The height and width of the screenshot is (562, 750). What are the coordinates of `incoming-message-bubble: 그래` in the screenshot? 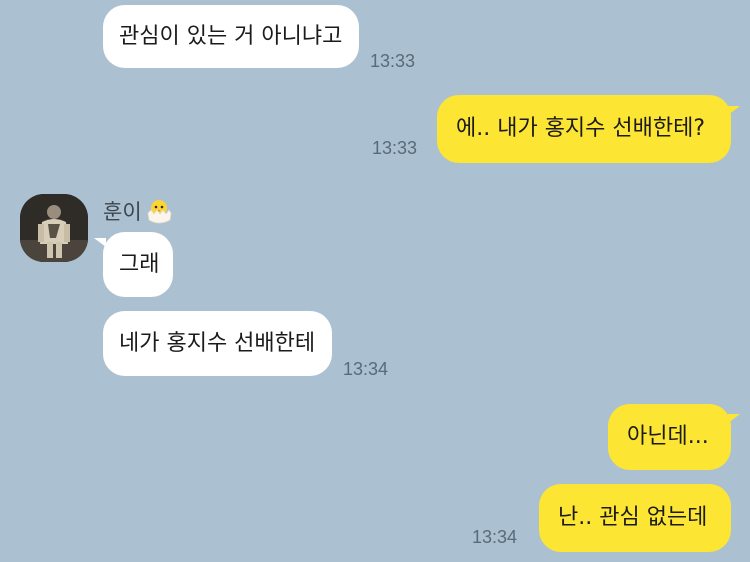 It's located at (138, 264).